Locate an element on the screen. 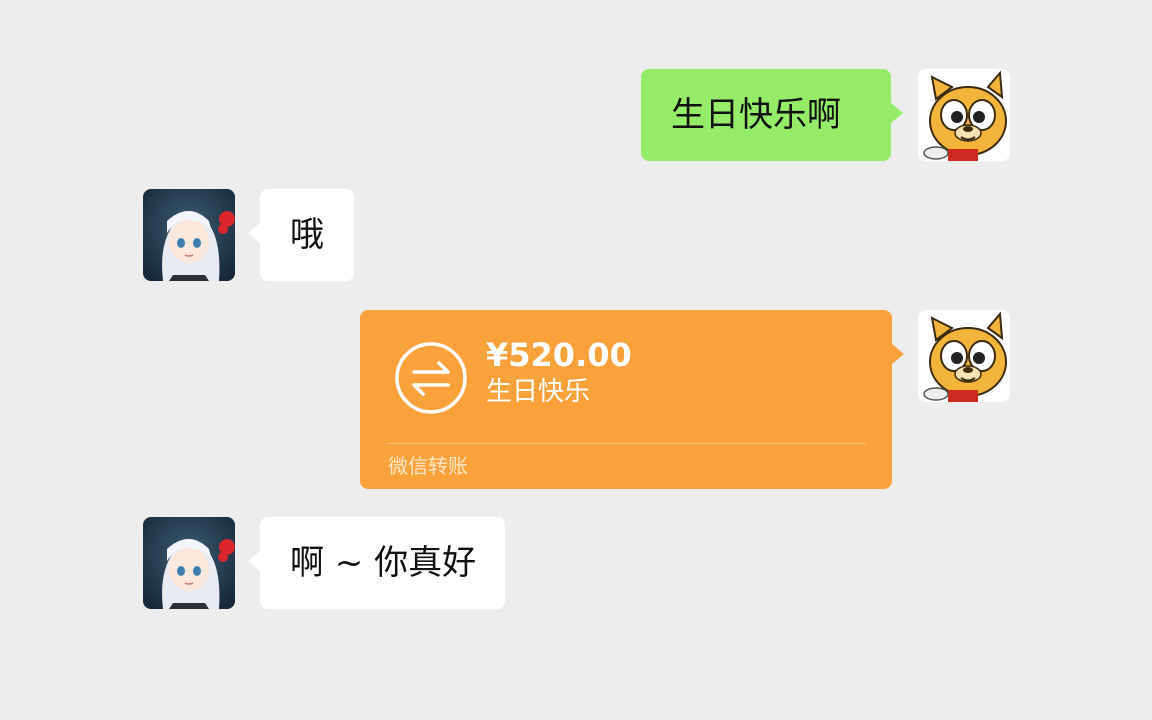  transfer-note: 生日快乐 is located at coordinates (538, 392).